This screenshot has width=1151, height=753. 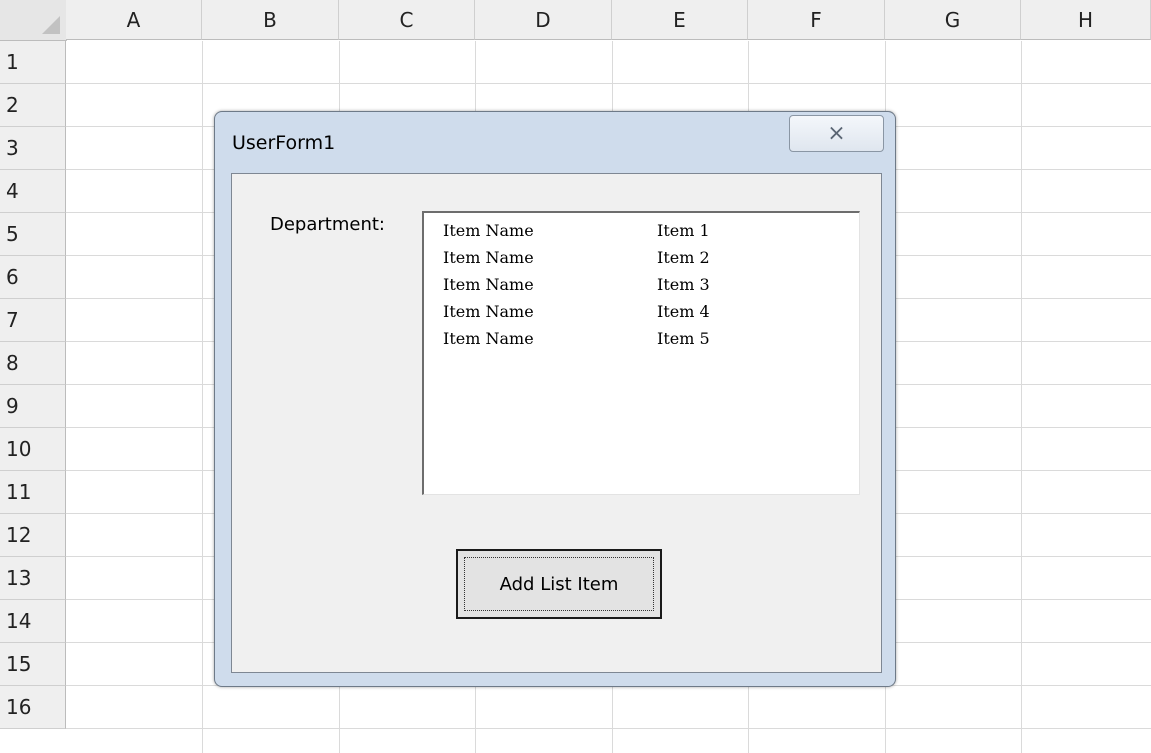 What do you see at coordinates (33, 578) in the screenshot?
I see `row-header-13: 13` at bounding box center [33, 578].